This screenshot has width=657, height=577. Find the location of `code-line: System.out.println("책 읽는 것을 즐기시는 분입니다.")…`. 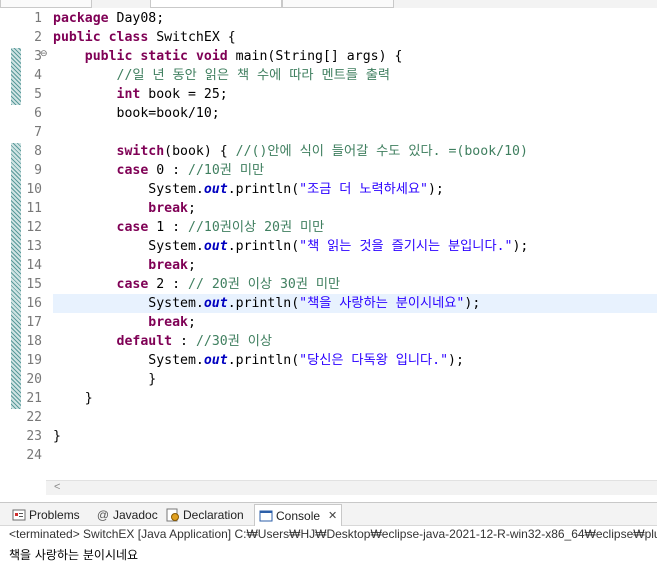

code-line: System.out.println("책 읽는 것을 즐기시는 분입니다.")… is located at coordinates (355, 246).